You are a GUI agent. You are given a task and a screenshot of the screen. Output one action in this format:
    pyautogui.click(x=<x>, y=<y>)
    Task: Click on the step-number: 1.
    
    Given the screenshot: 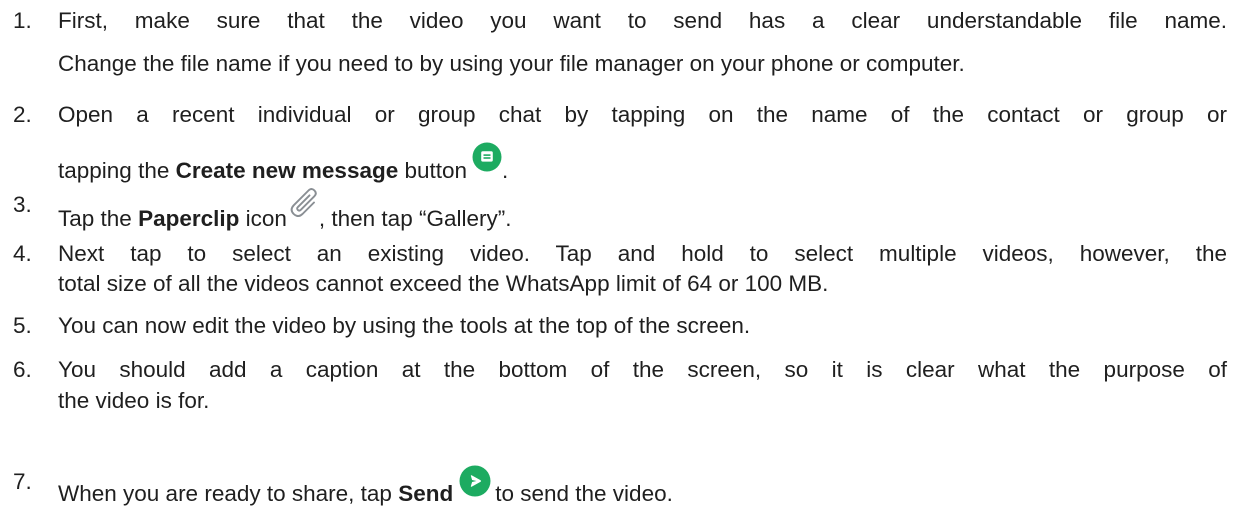 What is the action you would take?
    pyautogui.click(x=22, y=20)
    